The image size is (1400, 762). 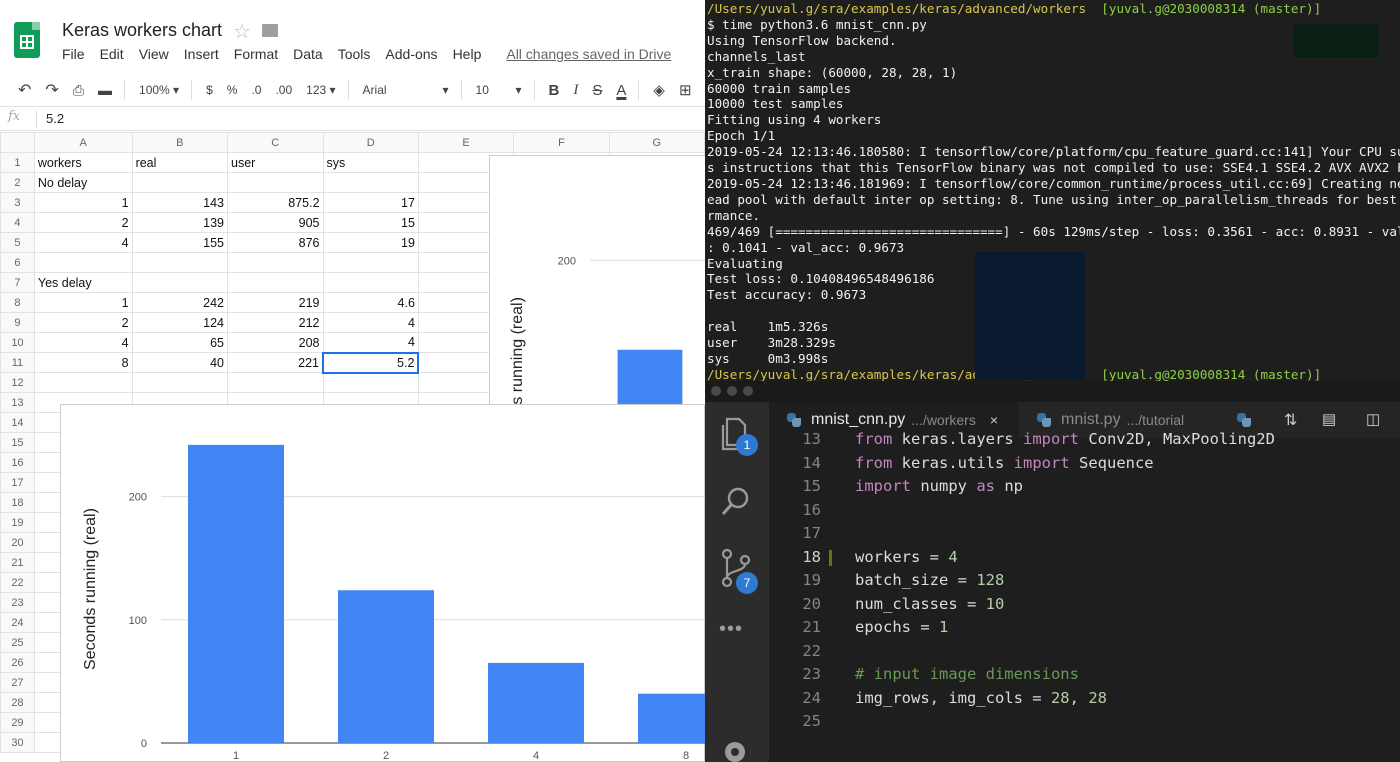 I want to click on menu-insert: Insert, so click(x=201, y=54).